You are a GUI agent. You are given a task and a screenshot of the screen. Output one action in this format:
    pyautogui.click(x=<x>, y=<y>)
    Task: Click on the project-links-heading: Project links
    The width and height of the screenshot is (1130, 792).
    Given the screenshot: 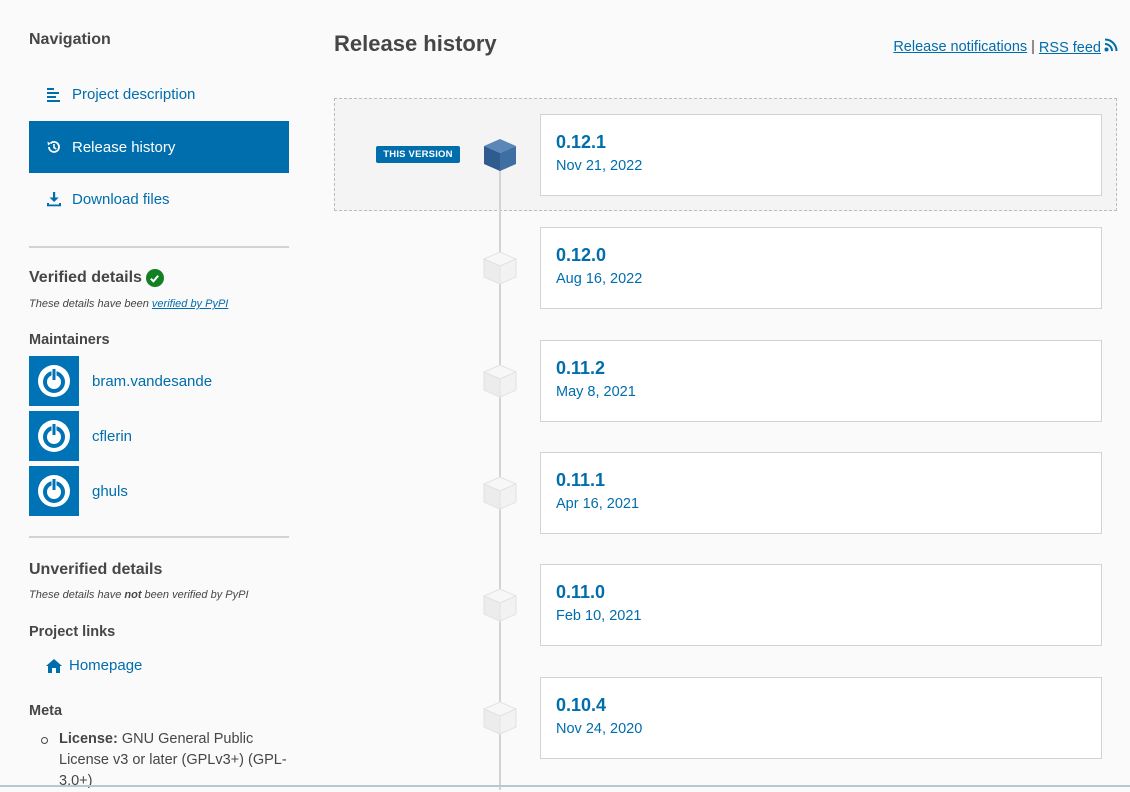 What is the action you would take?
    pyautogui.click(x=72, y=632)
    